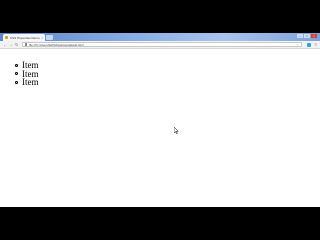  I want to click on maximize-button: □, so click(307, 36).